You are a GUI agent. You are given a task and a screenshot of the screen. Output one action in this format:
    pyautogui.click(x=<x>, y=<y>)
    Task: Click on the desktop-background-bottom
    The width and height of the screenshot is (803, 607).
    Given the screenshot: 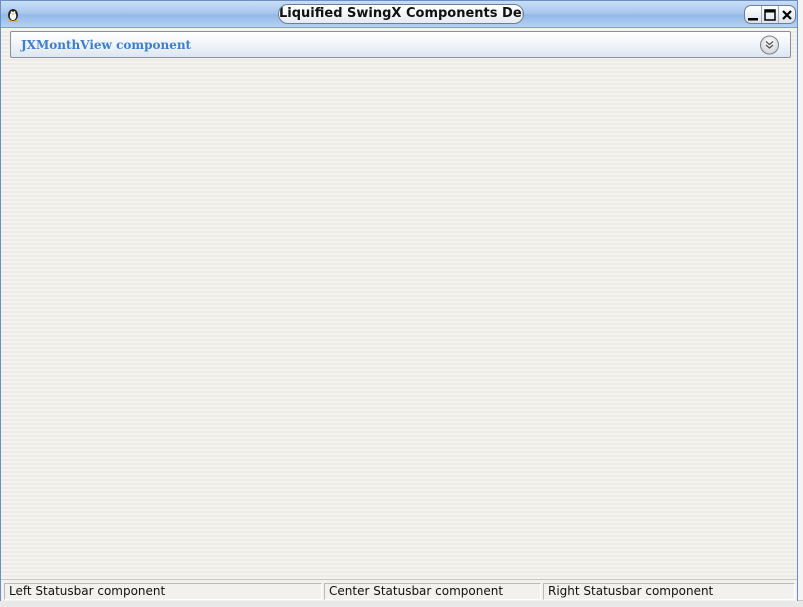 What is the action you would take?
    pyautogui.click(x=401, y=603)
    